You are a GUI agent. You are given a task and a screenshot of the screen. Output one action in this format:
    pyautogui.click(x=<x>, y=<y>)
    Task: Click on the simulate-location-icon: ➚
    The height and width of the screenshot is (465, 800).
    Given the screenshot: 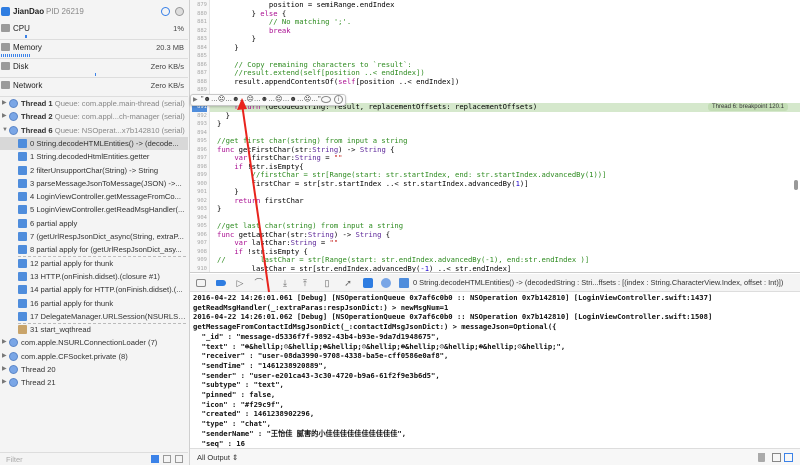 What is the action you would take?
    pyautogui.click(x=348, y=283)
    